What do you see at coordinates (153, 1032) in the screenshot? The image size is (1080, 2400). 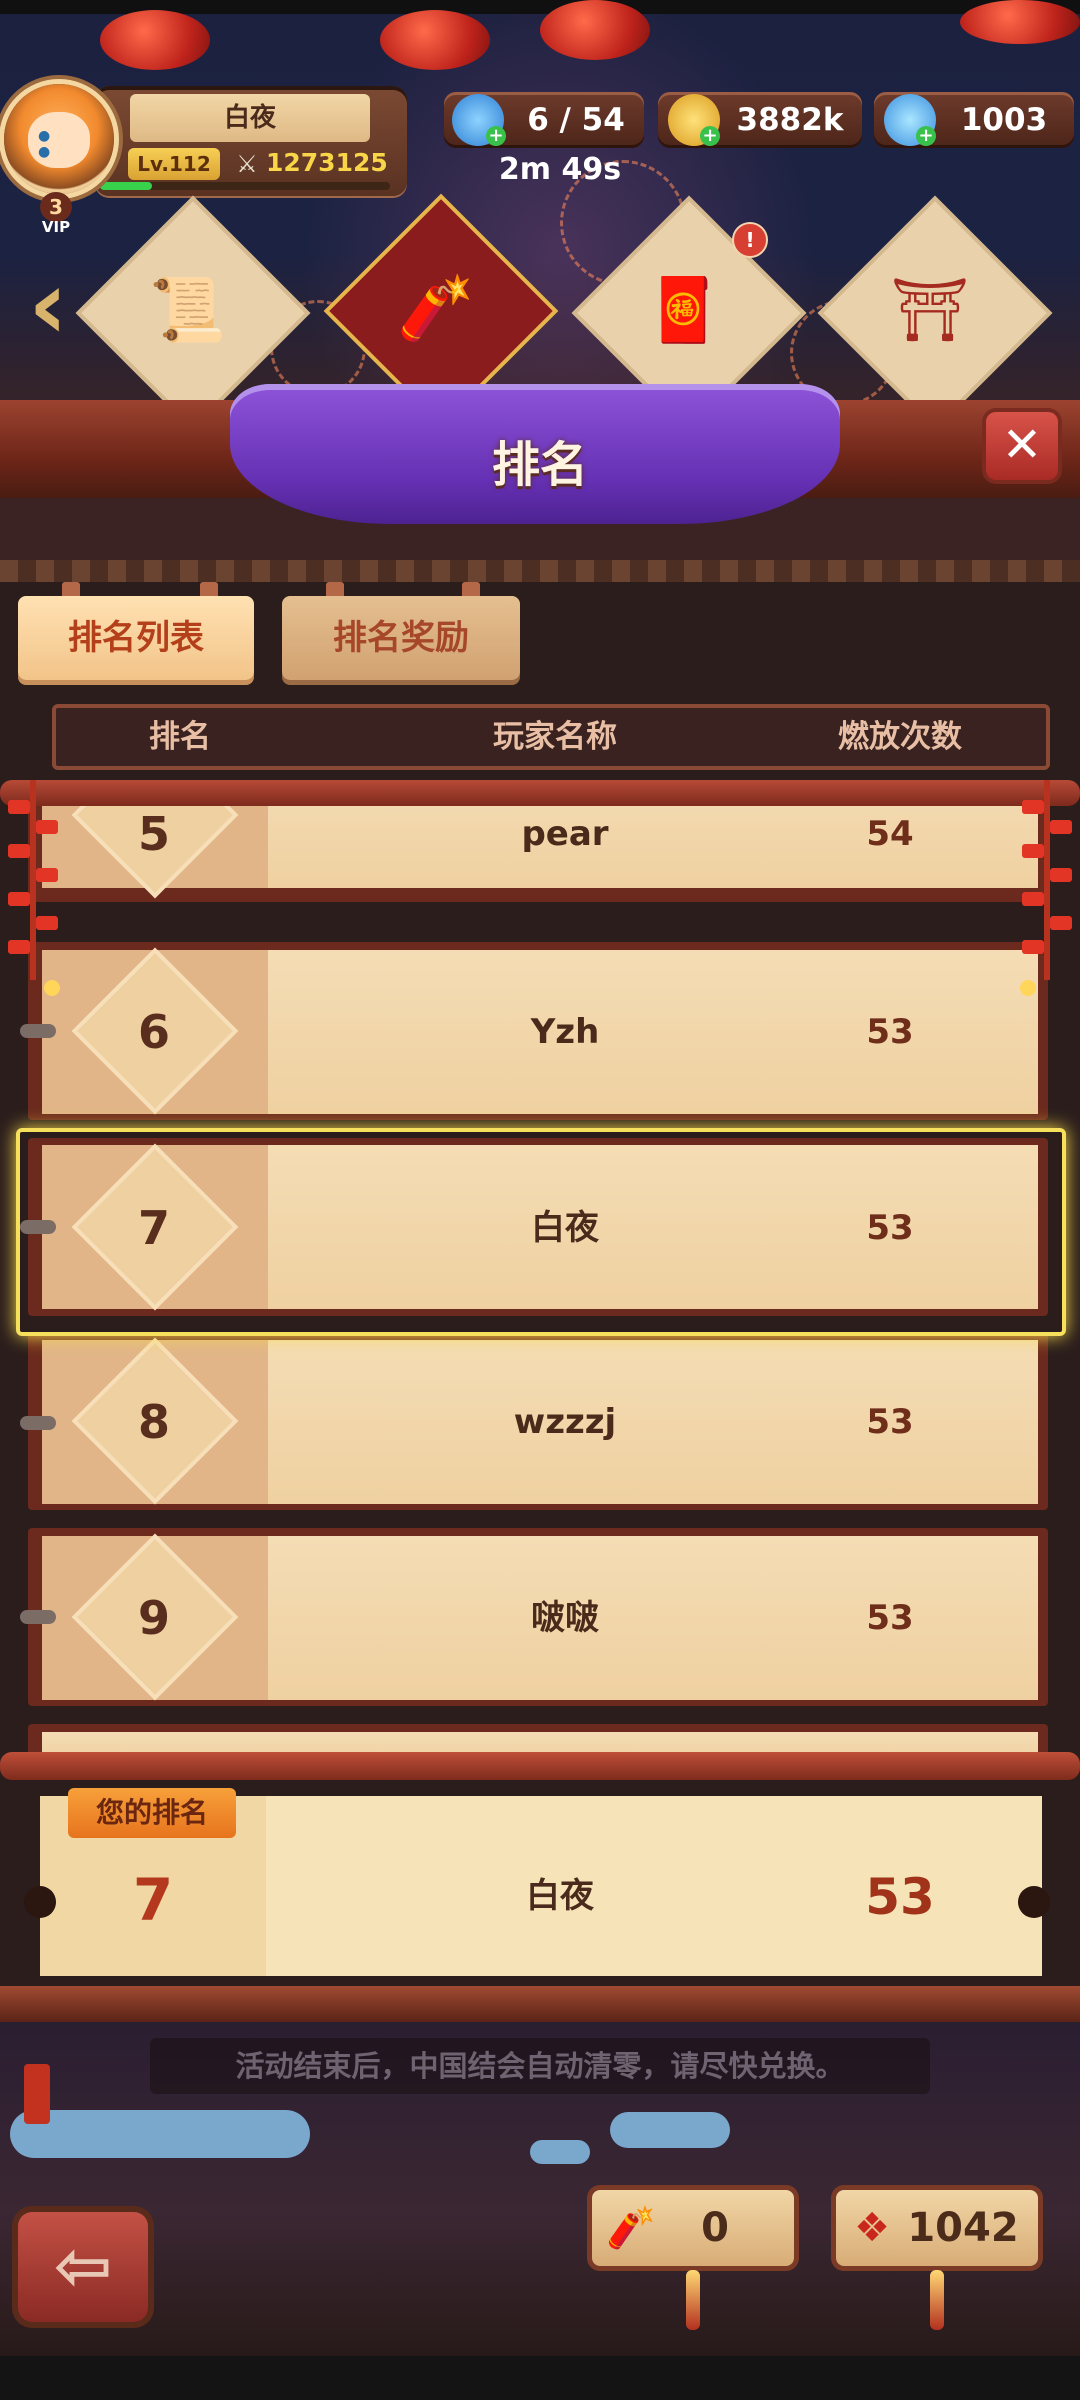 I see `rank-number: 6` at bounding box center [153, 1032].